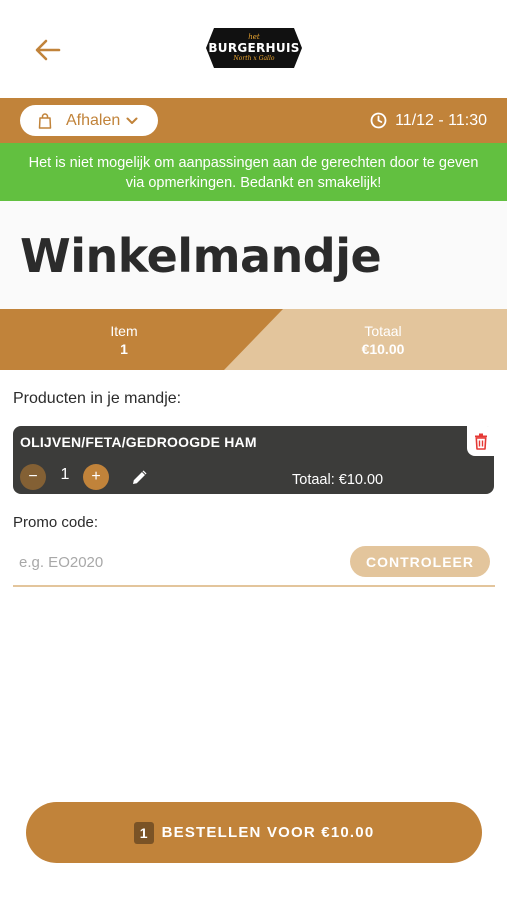 The image size is (507, 900). What do you see at coordinates (201, 256) in the screenshot?
I see `page-title: Winkelmandje` at bounding box center [201, 256].